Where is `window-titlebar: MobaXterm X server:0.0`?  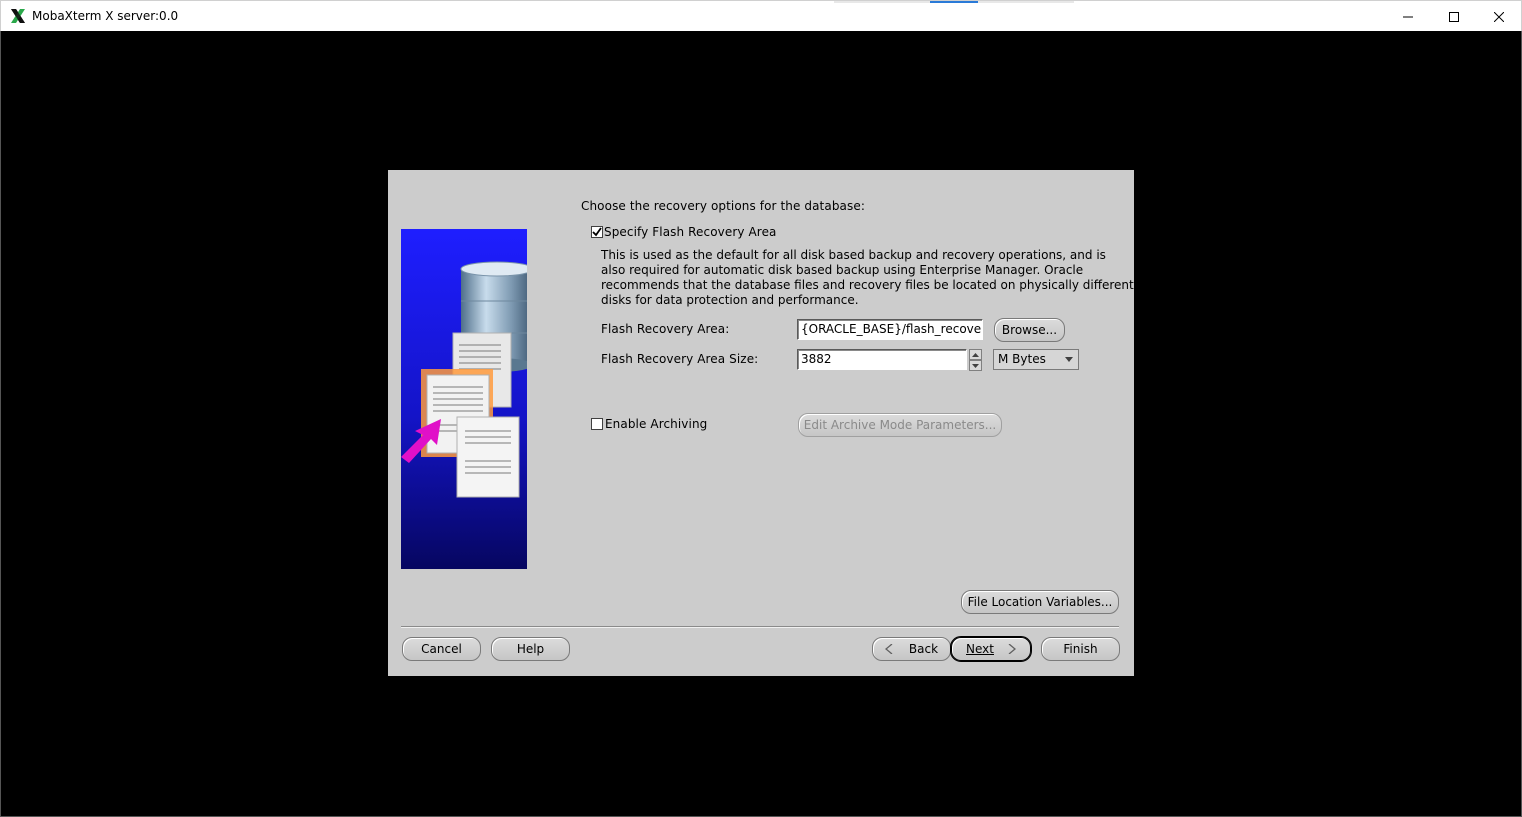
window-titlebar: MobaXterm X server:0.0 is located at coordinates (761, 15).